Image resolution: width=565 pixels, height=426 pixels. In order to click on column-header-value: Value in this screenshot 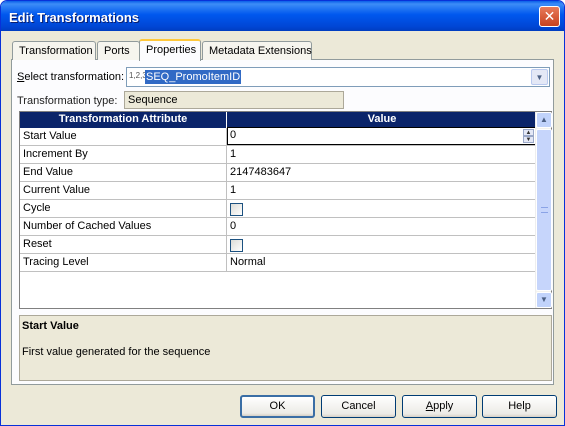, I will do `click(382, 120)`.